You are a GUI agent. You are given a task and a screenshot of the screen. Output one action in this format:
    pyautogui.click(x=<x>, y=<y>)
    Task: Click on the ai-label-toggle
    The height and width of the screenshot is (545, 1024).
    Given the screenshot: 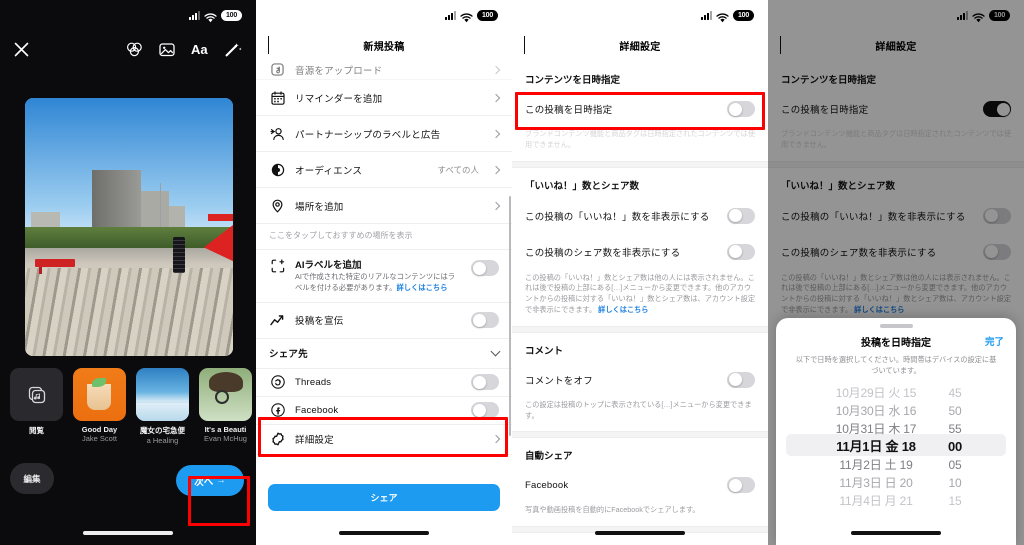 What is the action you would take?
    pyautogui.click(x=485, y=268)
    